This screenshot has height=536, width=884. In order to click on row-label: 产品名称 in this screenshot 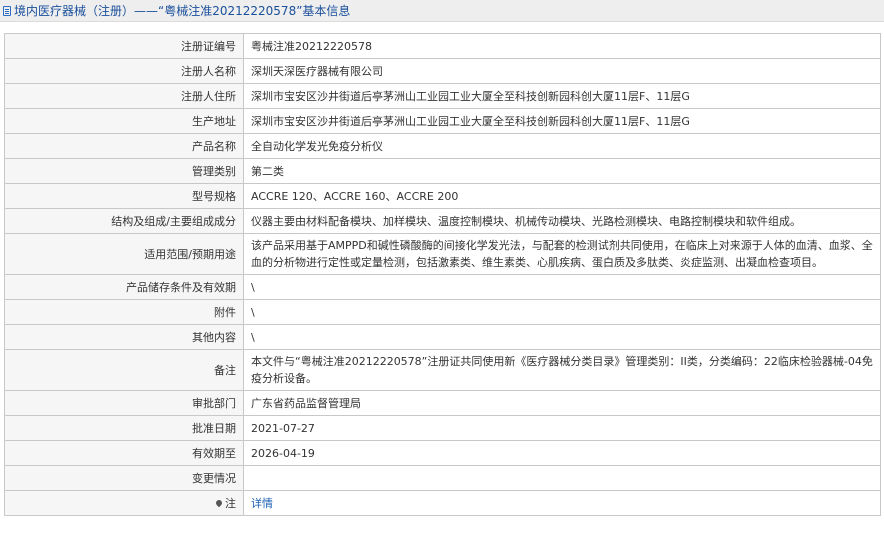, I will do `click(124, 146)`.